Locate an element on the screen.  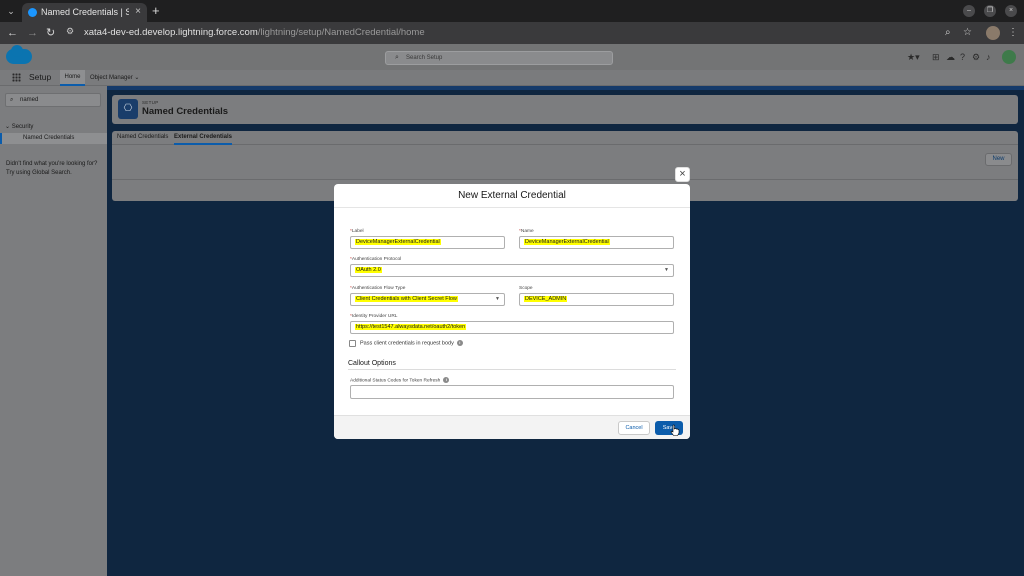
browser-tab-bar: ⌄ Named Credentials | Sal × + – ❐ × is located at coordinates (512, 11).